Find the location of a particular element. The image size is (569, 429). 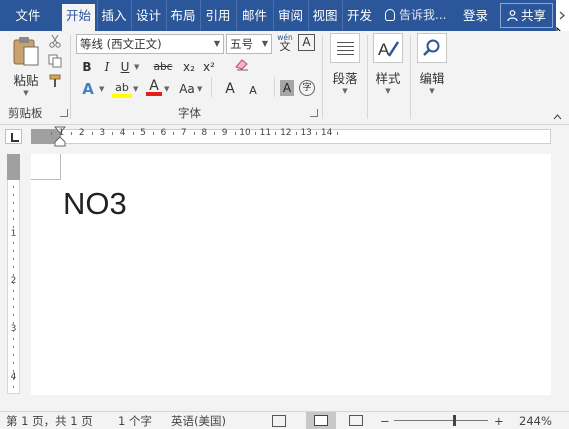

zoom-level: 244% is located at coordinates (535, 420).